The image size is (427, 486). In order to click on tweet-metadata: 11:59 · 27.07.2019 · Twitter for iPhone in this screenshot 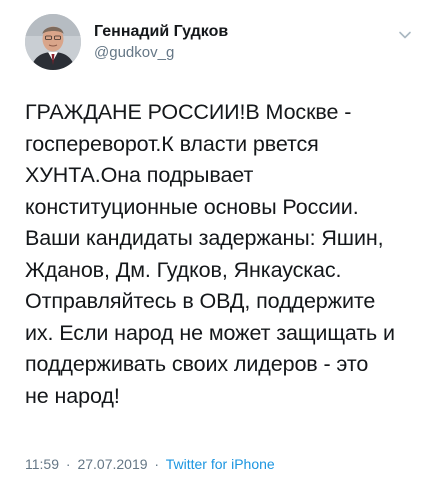, I will do `click(150, 464)`.